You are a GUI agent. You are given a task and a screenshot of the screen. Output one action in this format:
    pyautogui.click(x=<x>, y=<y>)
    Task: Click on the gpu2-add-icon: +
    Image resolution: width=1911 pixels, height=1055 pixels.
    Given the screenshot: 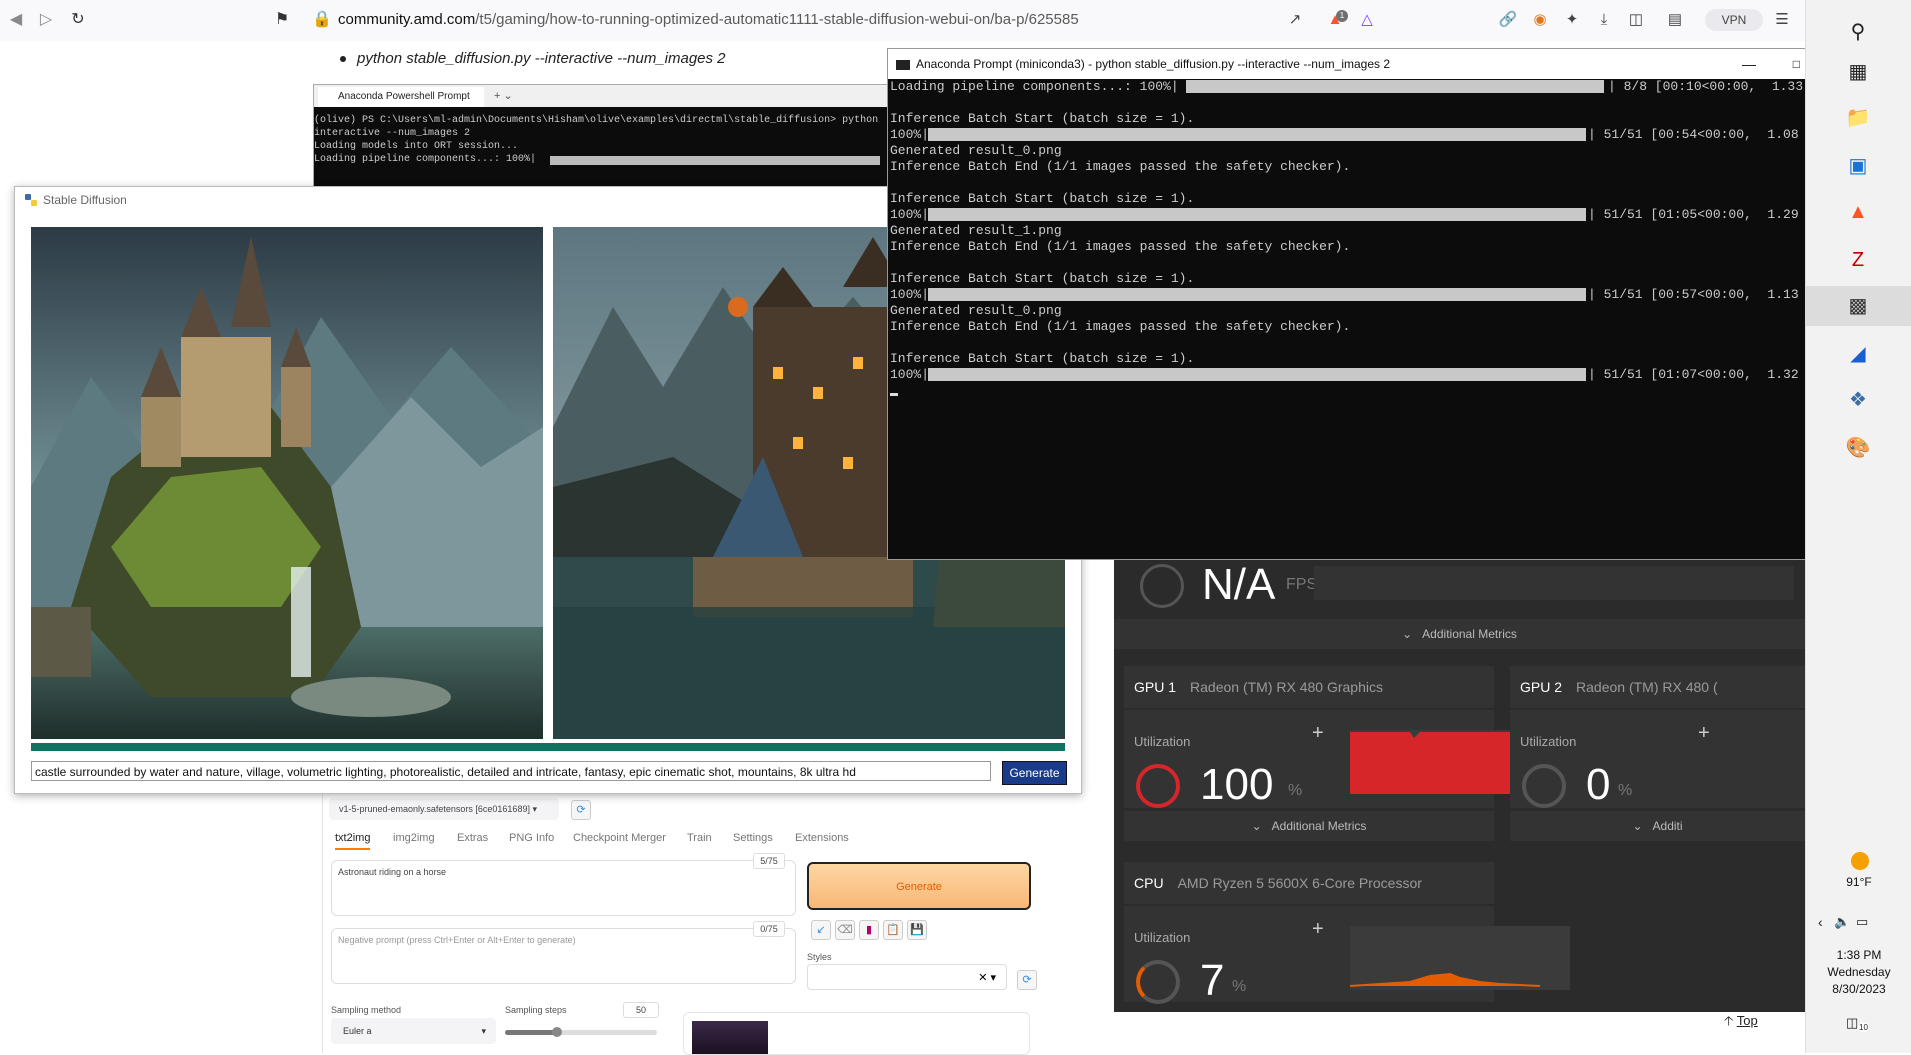 What is the action you would take?
    pyautogui.click(x=1704, y=733)
    